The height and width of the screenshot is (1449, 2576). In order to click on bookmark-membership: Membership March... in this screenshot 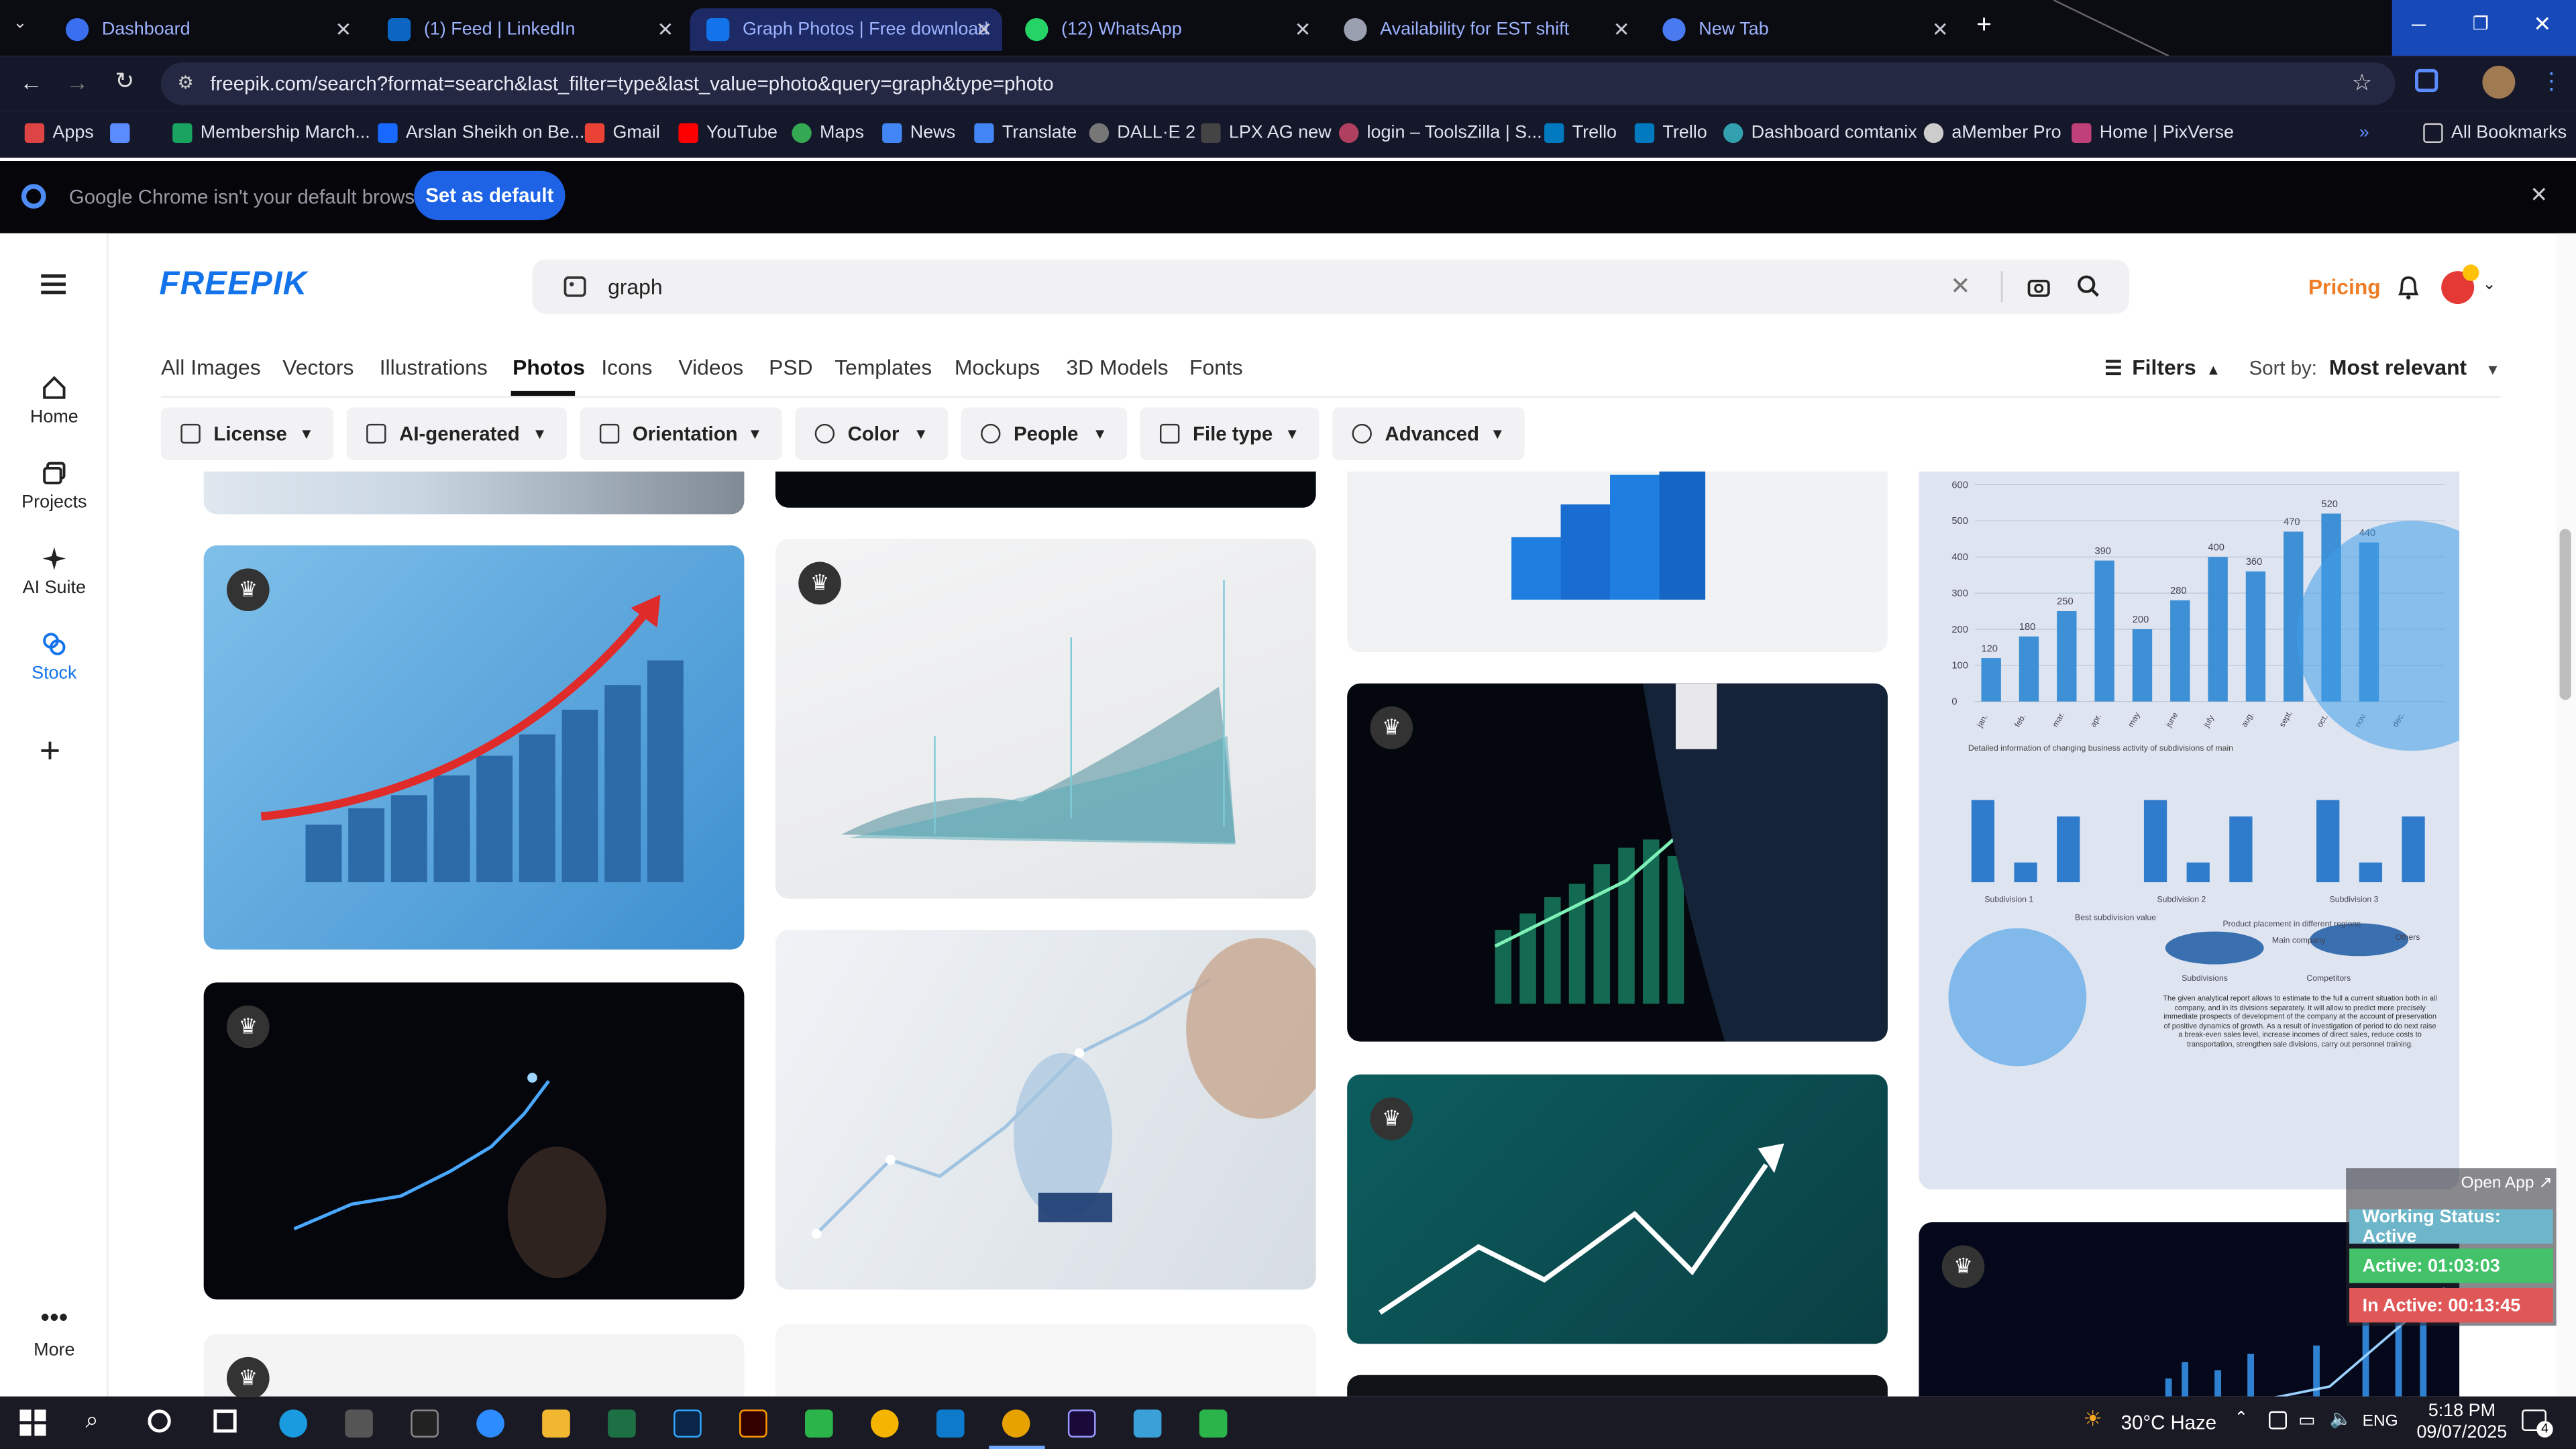, I will do `click(271, 133)`.